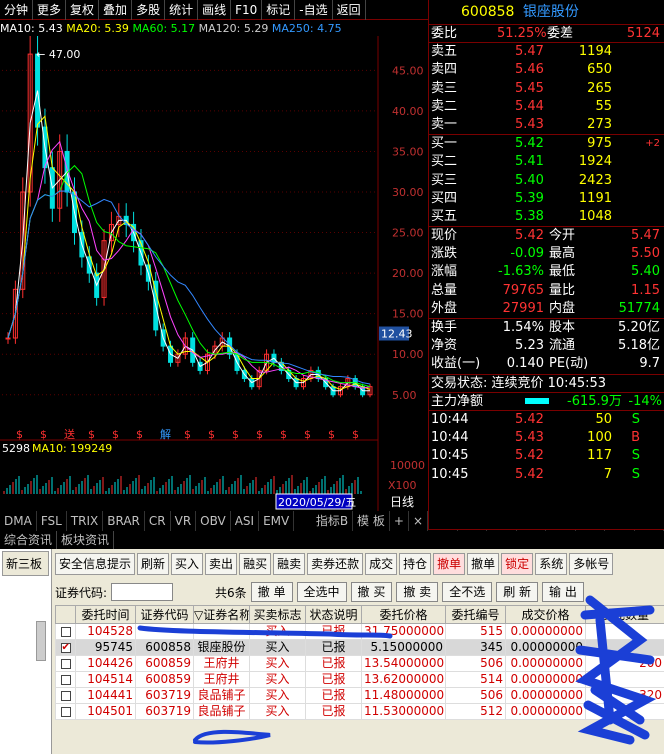 The width and height of the screenshot is (664, 754). Describe the element at coordinates (529, 474) in the screenshot. I see `tick-price-3: 5.42` at that location.